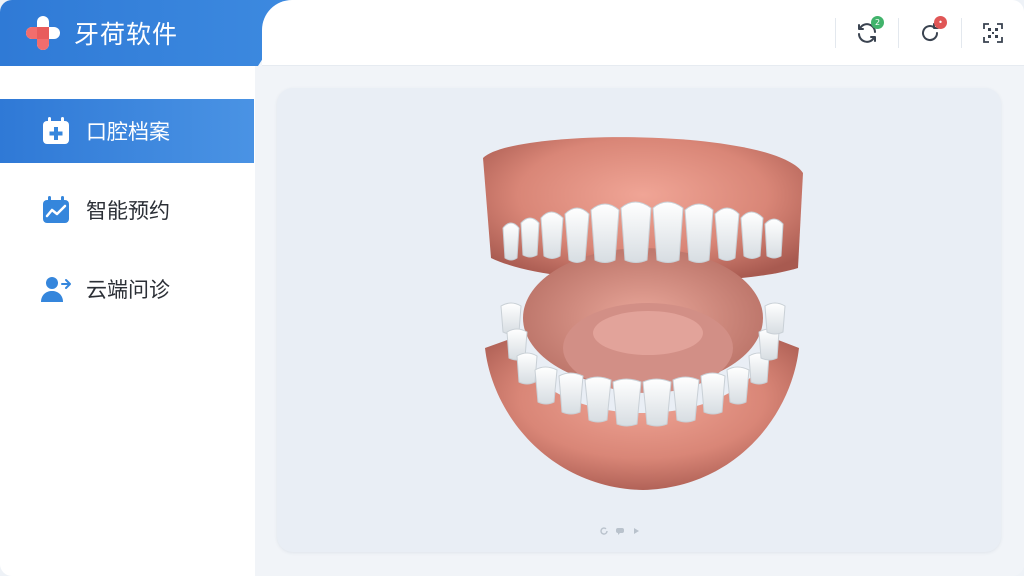  I want to click on top-bar: 2 •, so click(643, 33).